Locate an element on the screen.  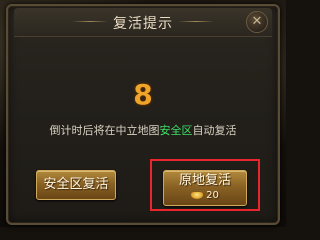
dialog-title: 复活提示 is located at coordinates (143, 24).